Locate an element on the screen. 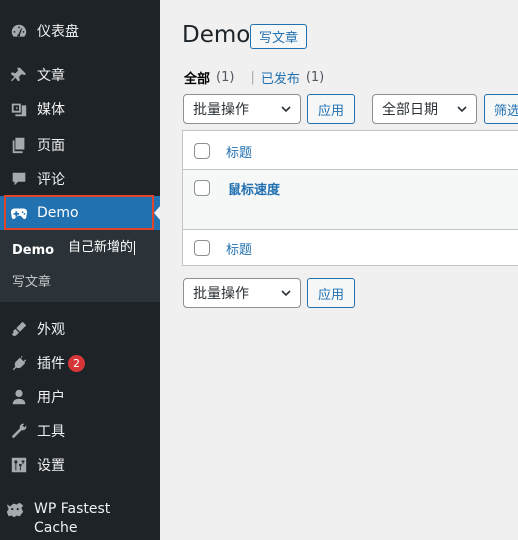  filter-all: 全部 is located at coordinates (197, 77).